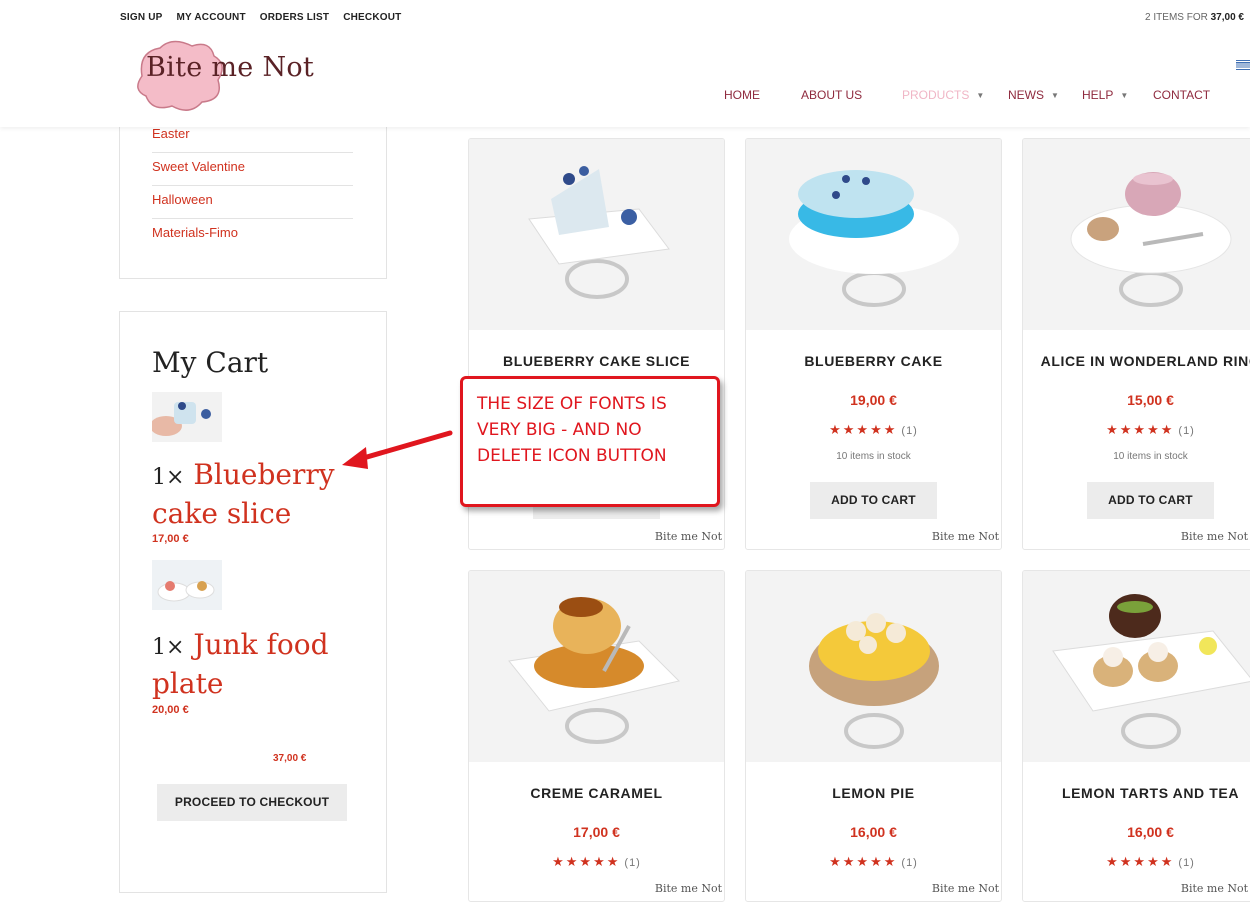 The height and width of the screenshot is (902, 1250). I want to click on cart-summary-total: 37,00 €, so click(1227, 17).